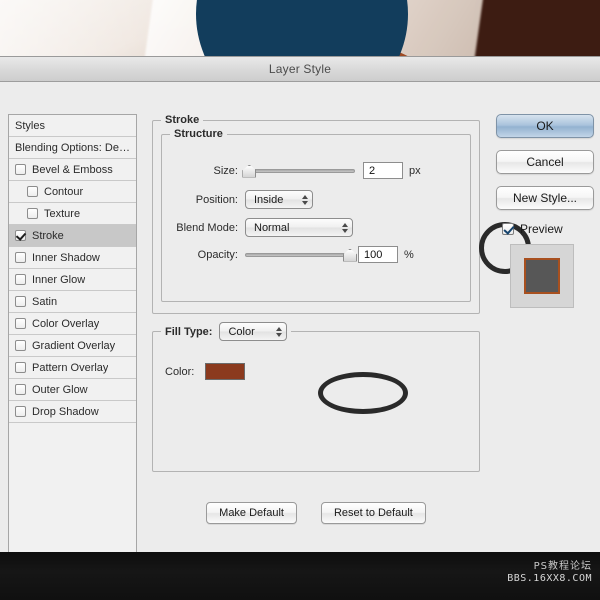 This screenshot has width=600, height=600. I want to click on styles-list-item-color-overlay: Color Overlay, so click(72, 324).